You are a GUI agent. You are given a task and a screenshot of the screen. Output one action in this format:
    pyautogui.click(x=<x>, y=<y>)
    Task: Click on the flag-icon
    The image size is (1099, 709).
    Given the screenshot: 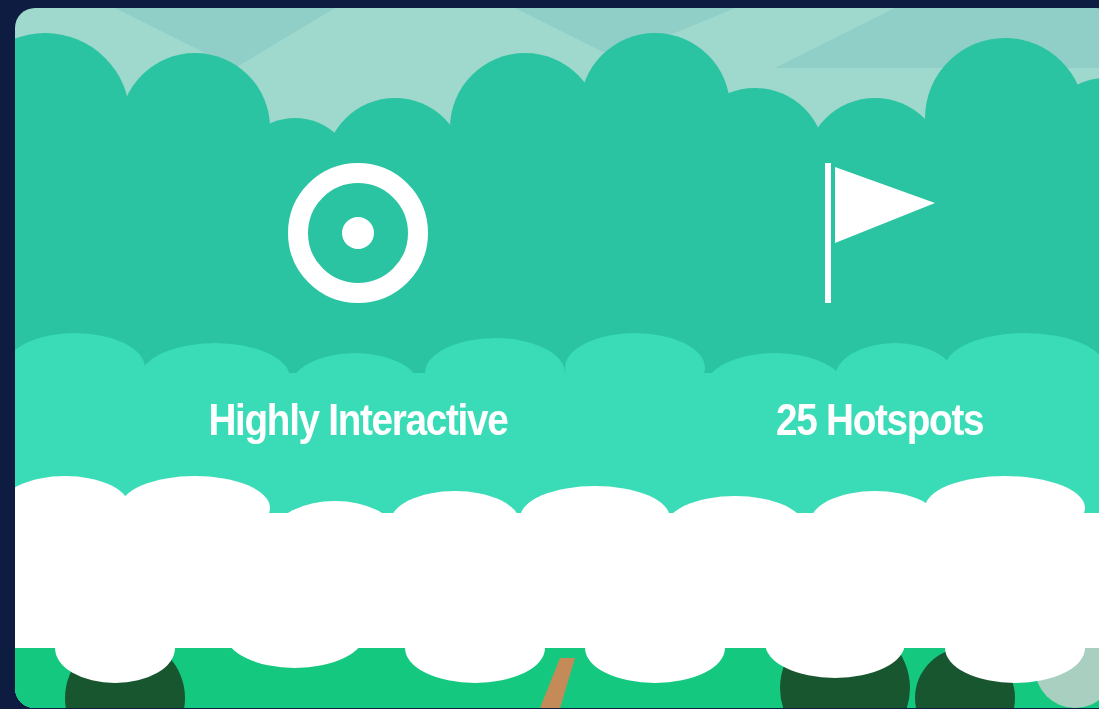 What is the action you would take?
    pyautogui.click(x=880, y=233)
    